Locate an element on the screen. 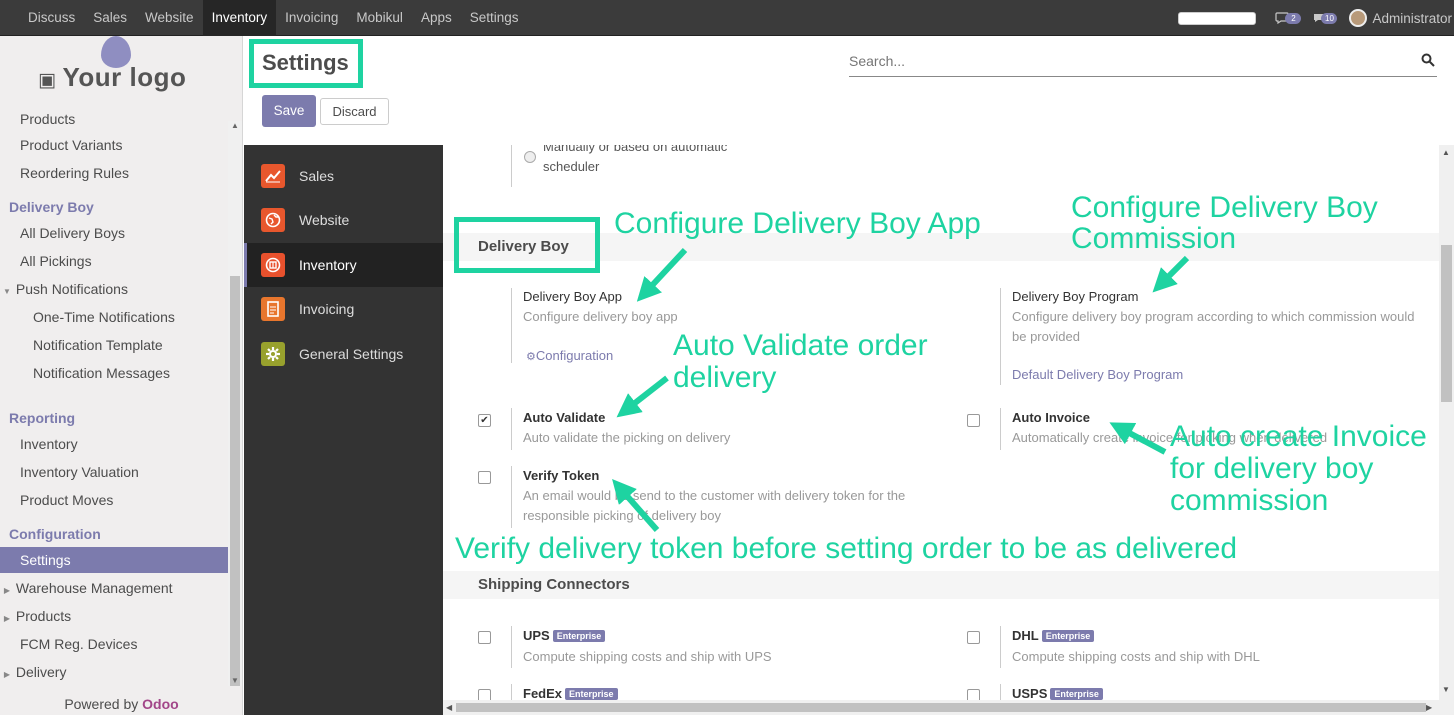  menu-discuss: Discuss is located at coordinates (51, 18).